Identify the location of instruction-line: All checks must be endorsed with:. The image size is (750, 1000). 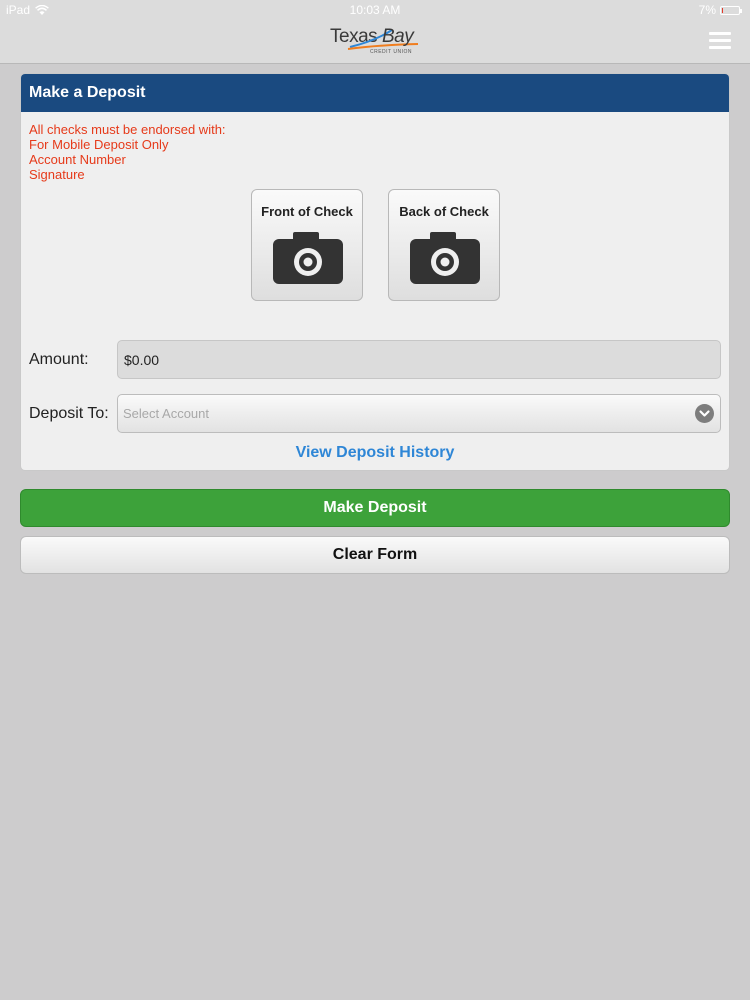
(127, 129).